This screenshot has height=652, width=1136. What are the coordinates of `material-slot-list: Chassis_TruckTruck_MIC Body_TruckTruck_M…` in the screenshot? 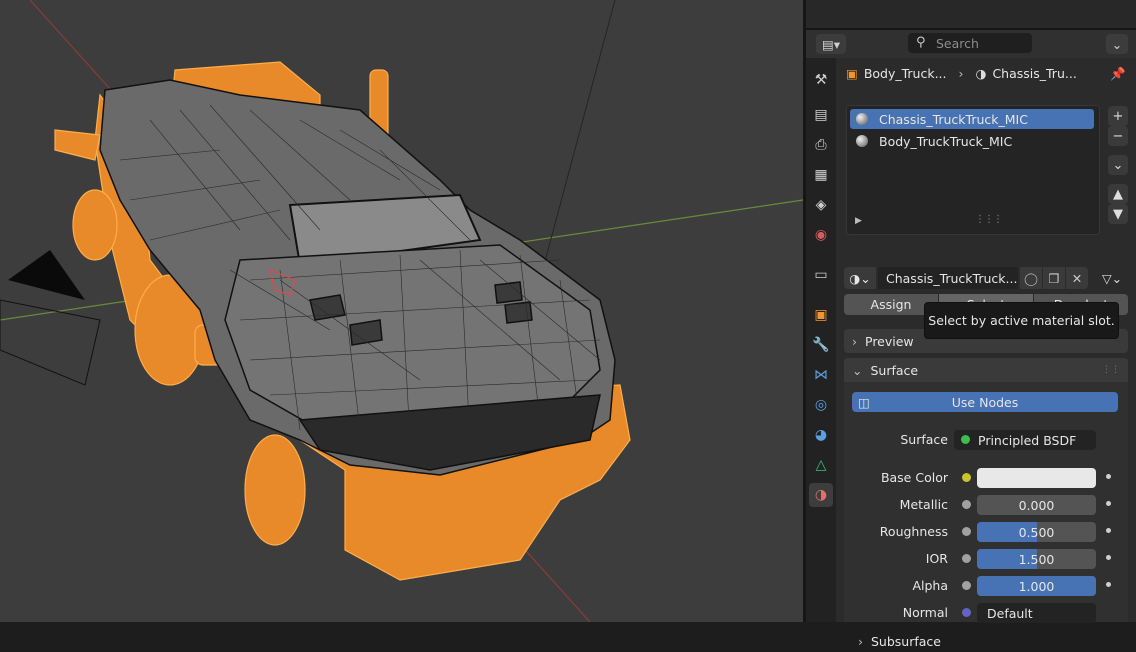 It's located at (973, 170).